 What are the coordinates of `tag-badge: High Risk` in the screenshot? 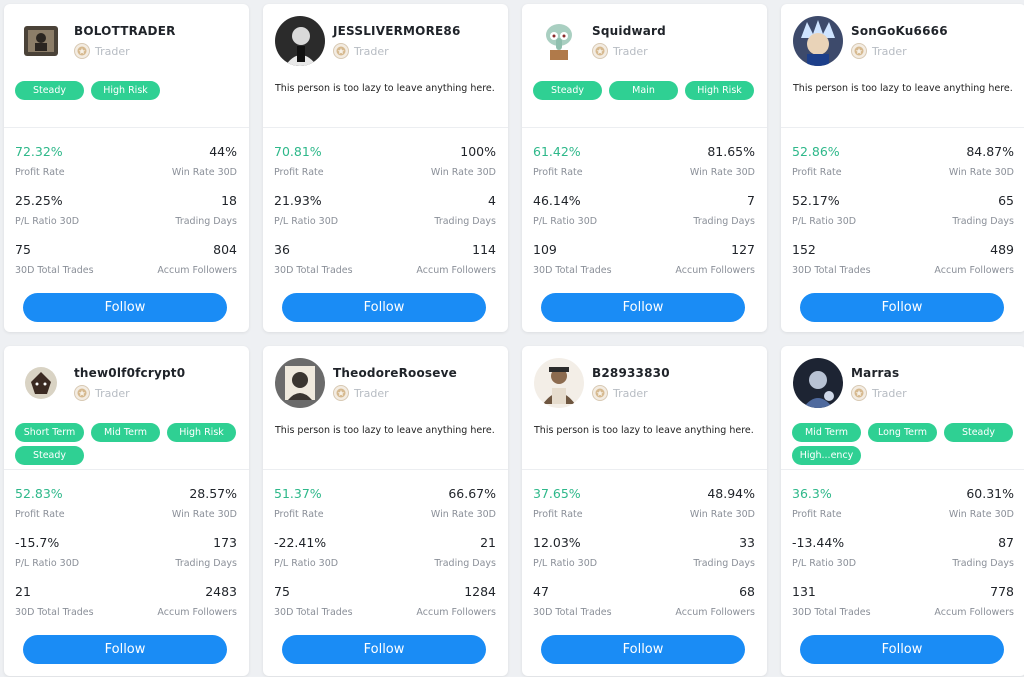 It's located at (125, 90).